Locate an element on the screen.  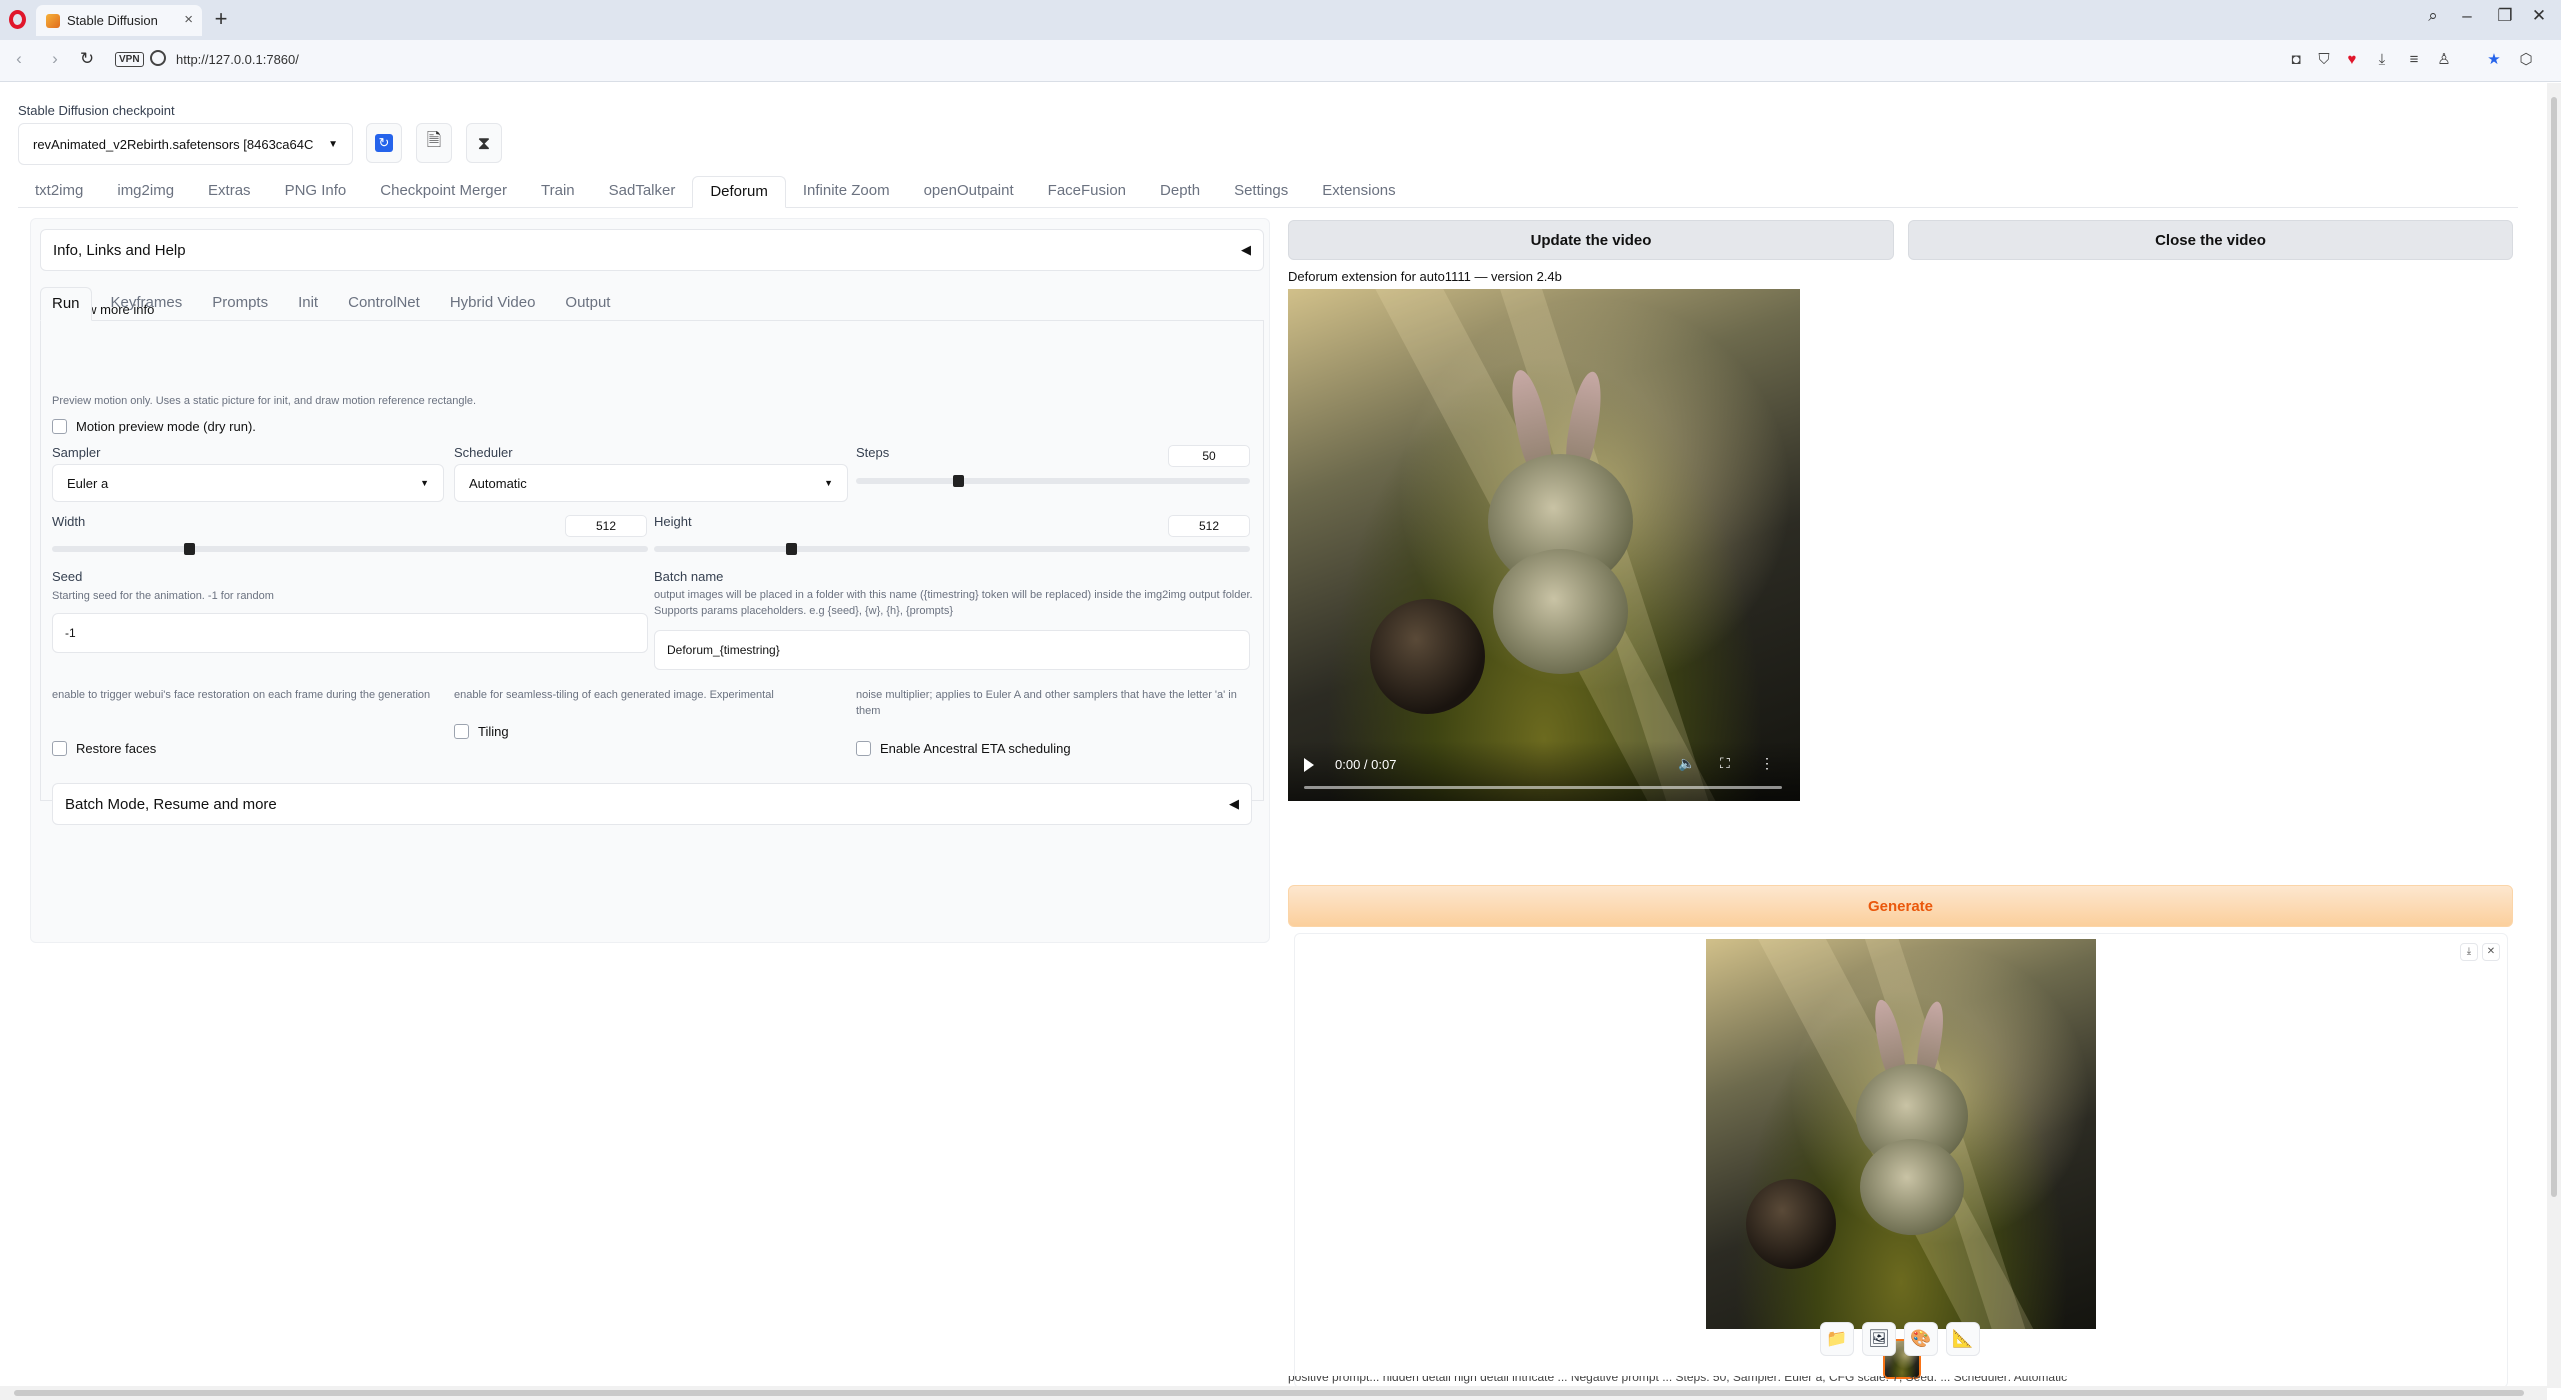
update-video-button: Update the video is located at coordinates (1591, 240).